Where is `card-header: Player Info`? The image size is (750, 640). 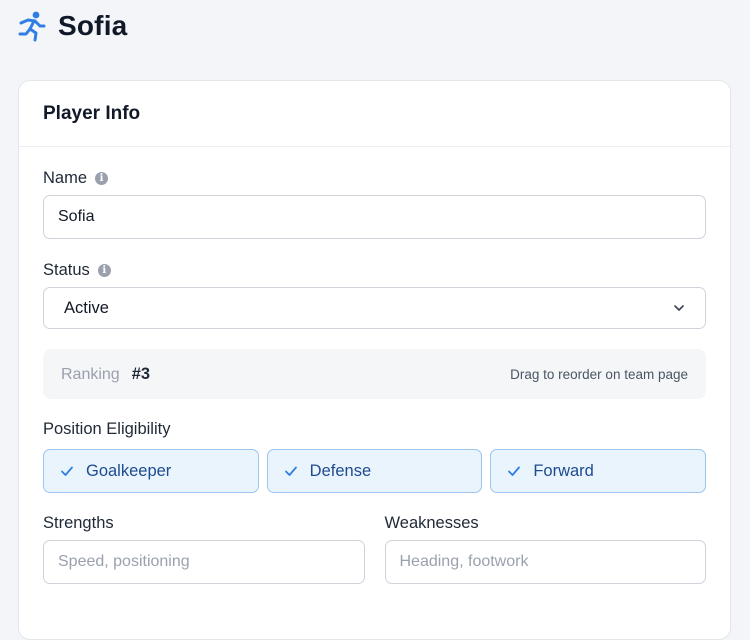 card-header: Player Info is located at coordinates (374, 114).